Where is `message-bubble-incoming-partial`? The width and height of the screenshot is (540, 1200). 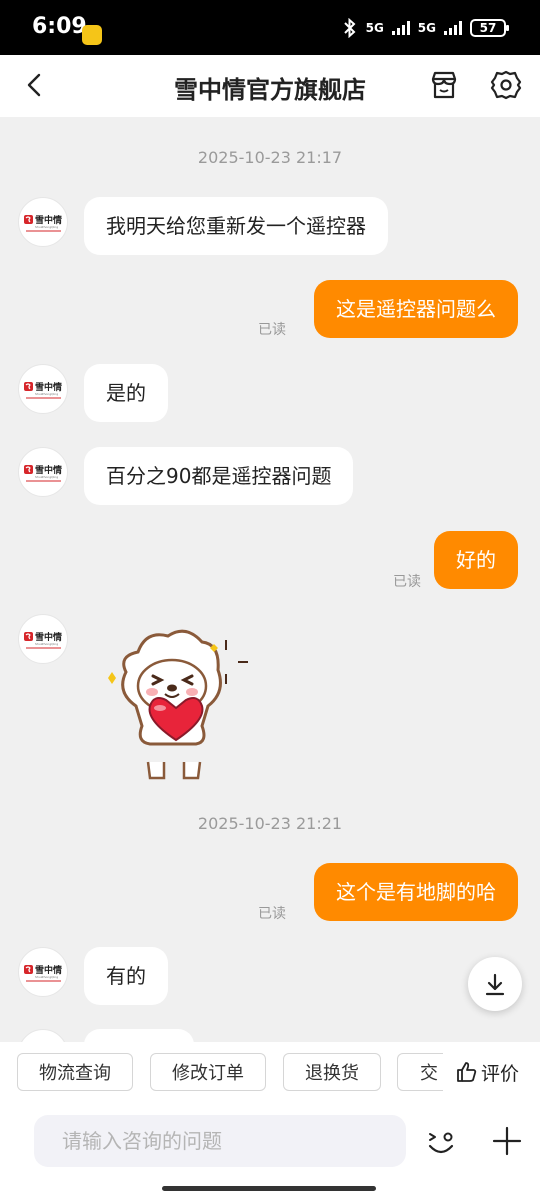 message-bubble-incoming-partial is located at coordinates (139, 1035).